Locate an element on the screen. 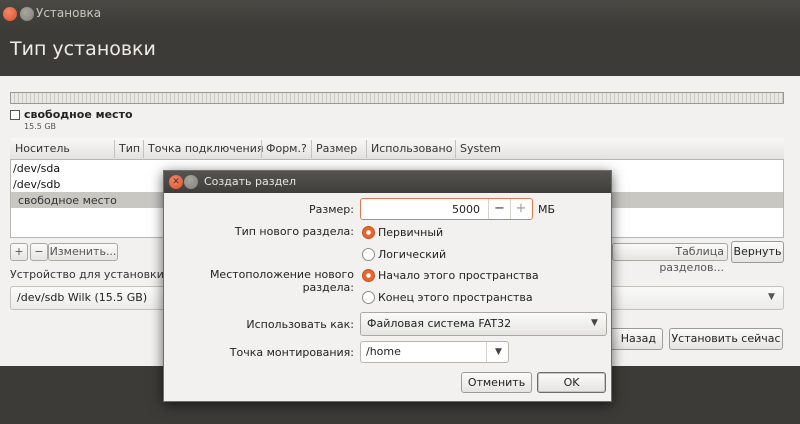 The height and width of the screenshot is (424, 800). size-label: Размер: is located at coordinates (331, 209).